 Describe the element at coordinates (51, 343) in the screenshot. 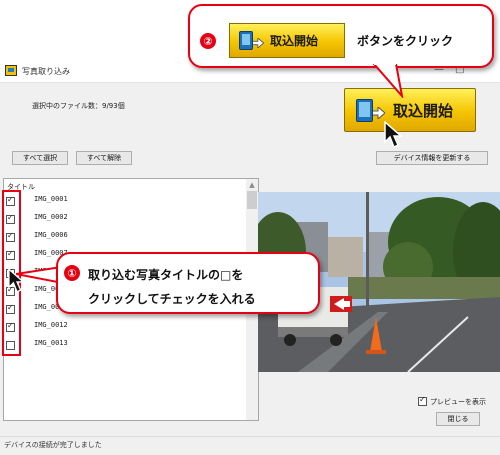

I see `row-title: IMG_0013` at that location.